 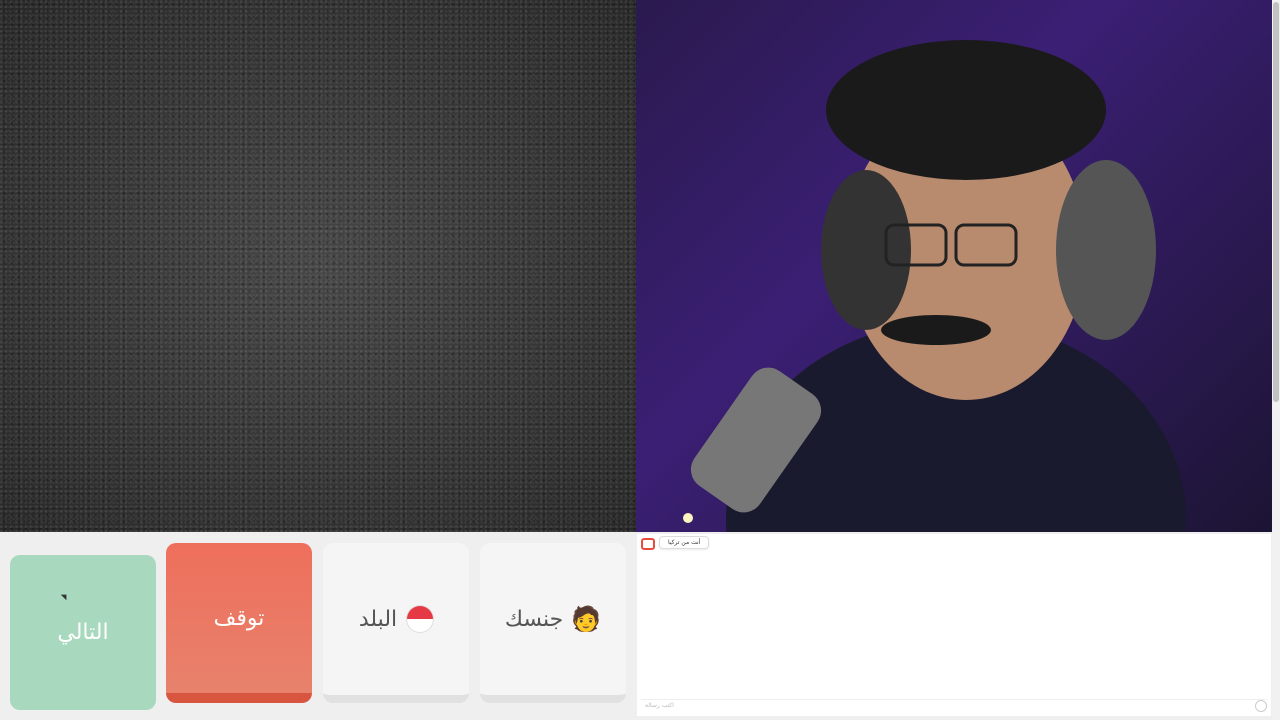 What do you see at coordinates (648, 544) in the screenshot?
I see `logo-icon` at bounding box center [648, 544].